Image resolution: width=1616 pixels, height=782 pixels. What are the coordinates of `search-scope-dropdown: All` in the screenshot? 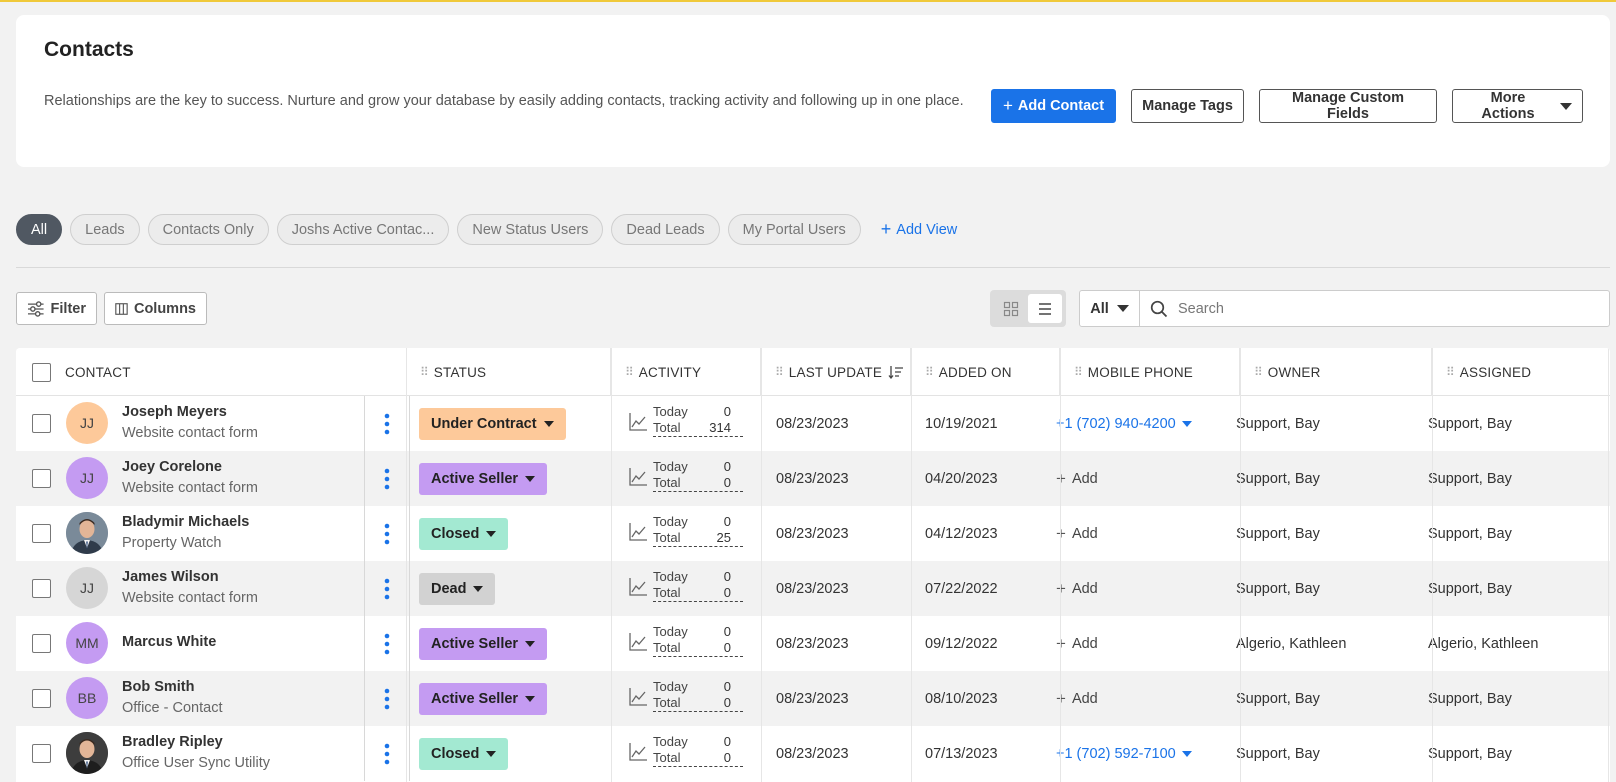 It's located at (1110, 308).